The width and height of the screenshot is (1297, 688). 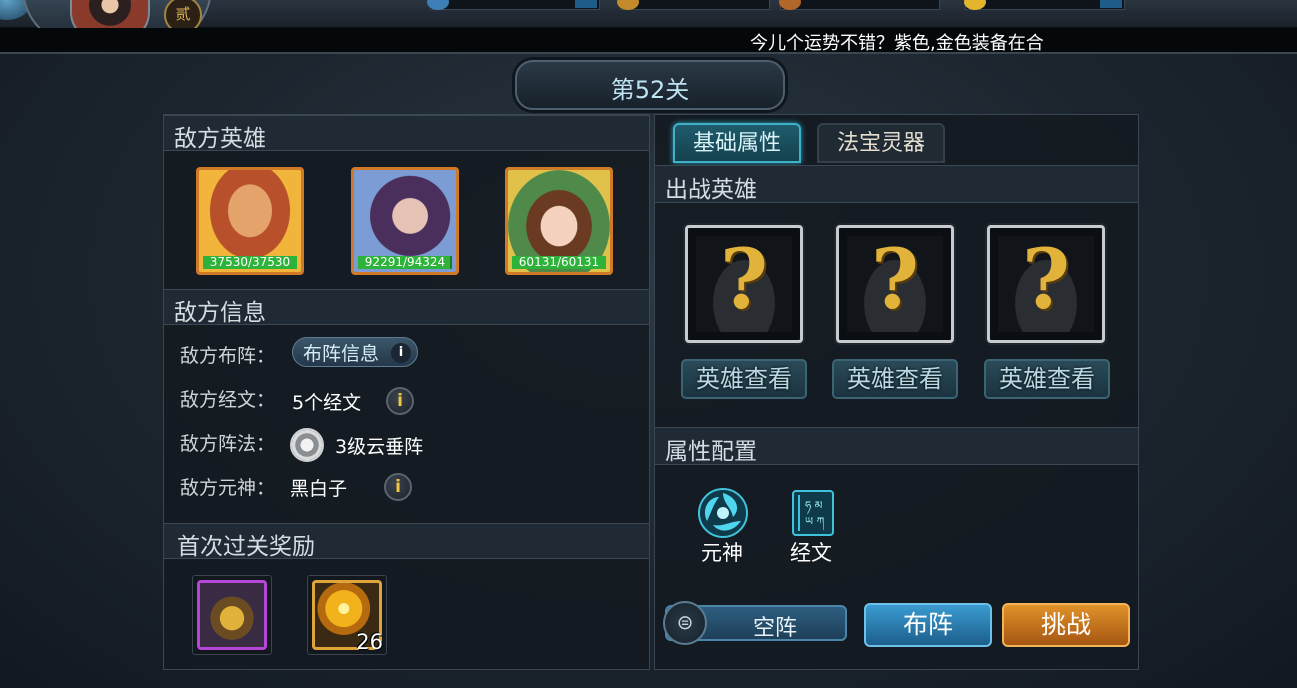 What do you see at coordinates (895, 379) in the screenshot?
I see `view-hero-button-2: 英雄查看` at bounding box center [895, 379].